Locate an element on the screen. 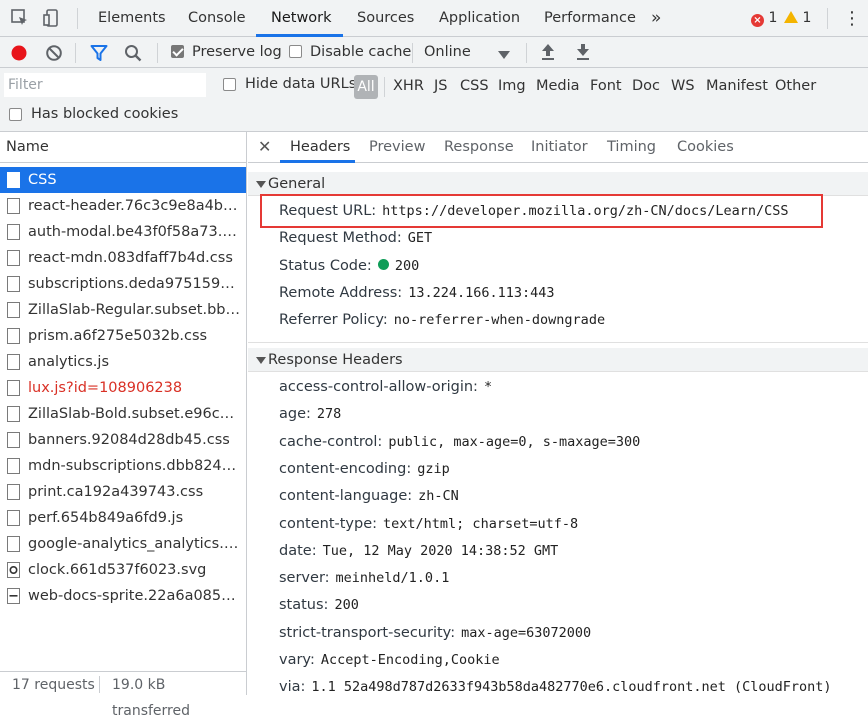  request-row: perf.654b849a6fd9.js is located at coordinates (123, 518).